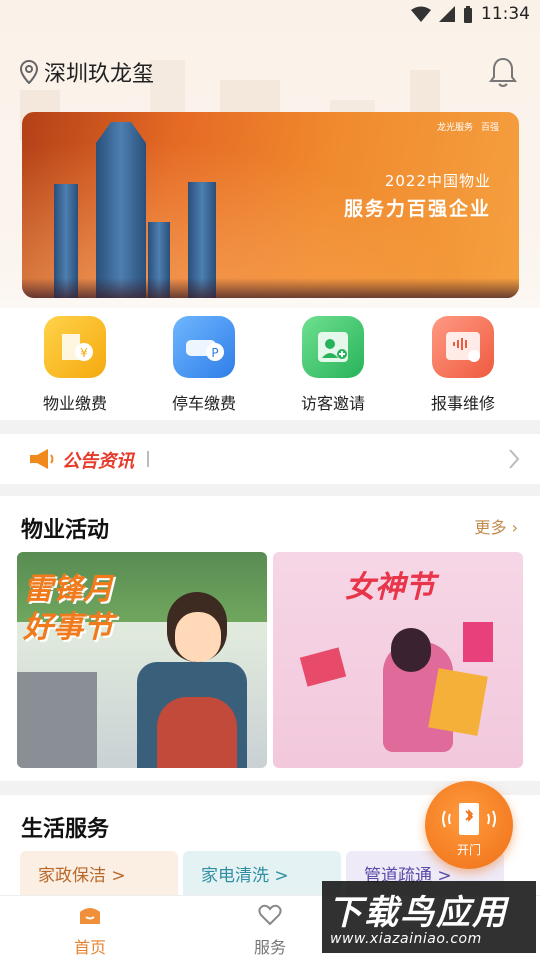  I want to click on watermark-url: www.xiazainiao.com, so click(406, 939).